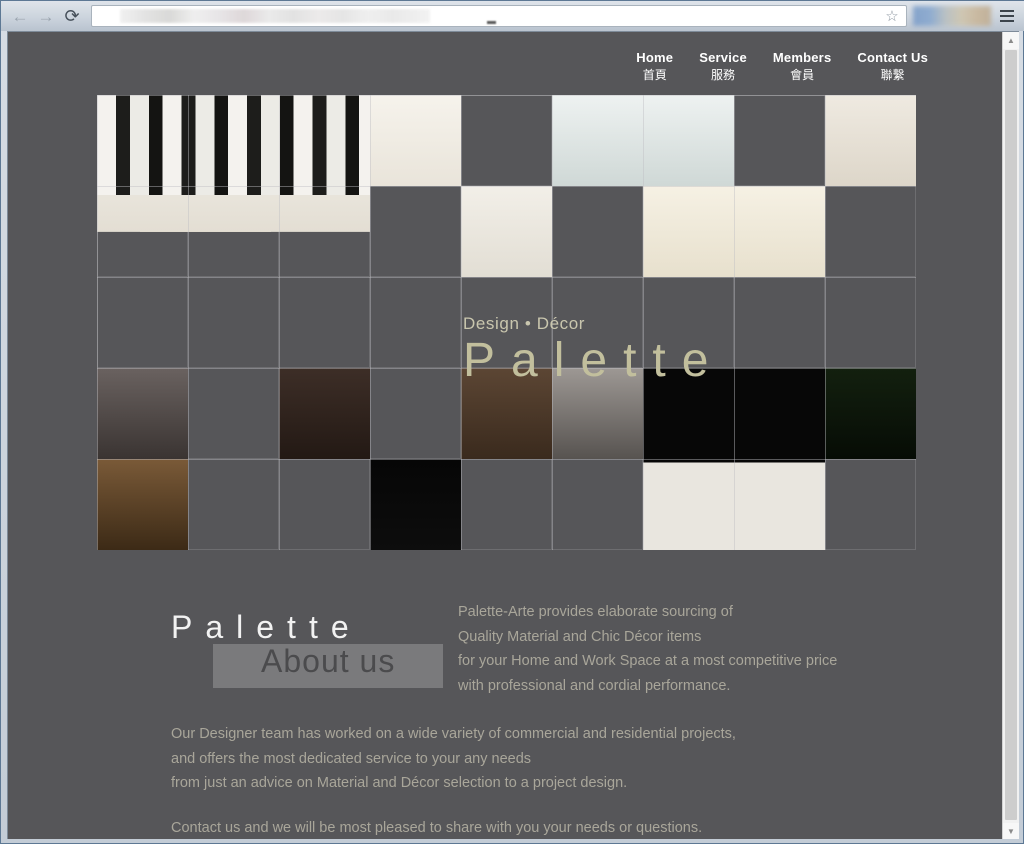 This screenshot has width=1024, height=844. I want to click on address-bar-text-blurred, so click(275, 16).